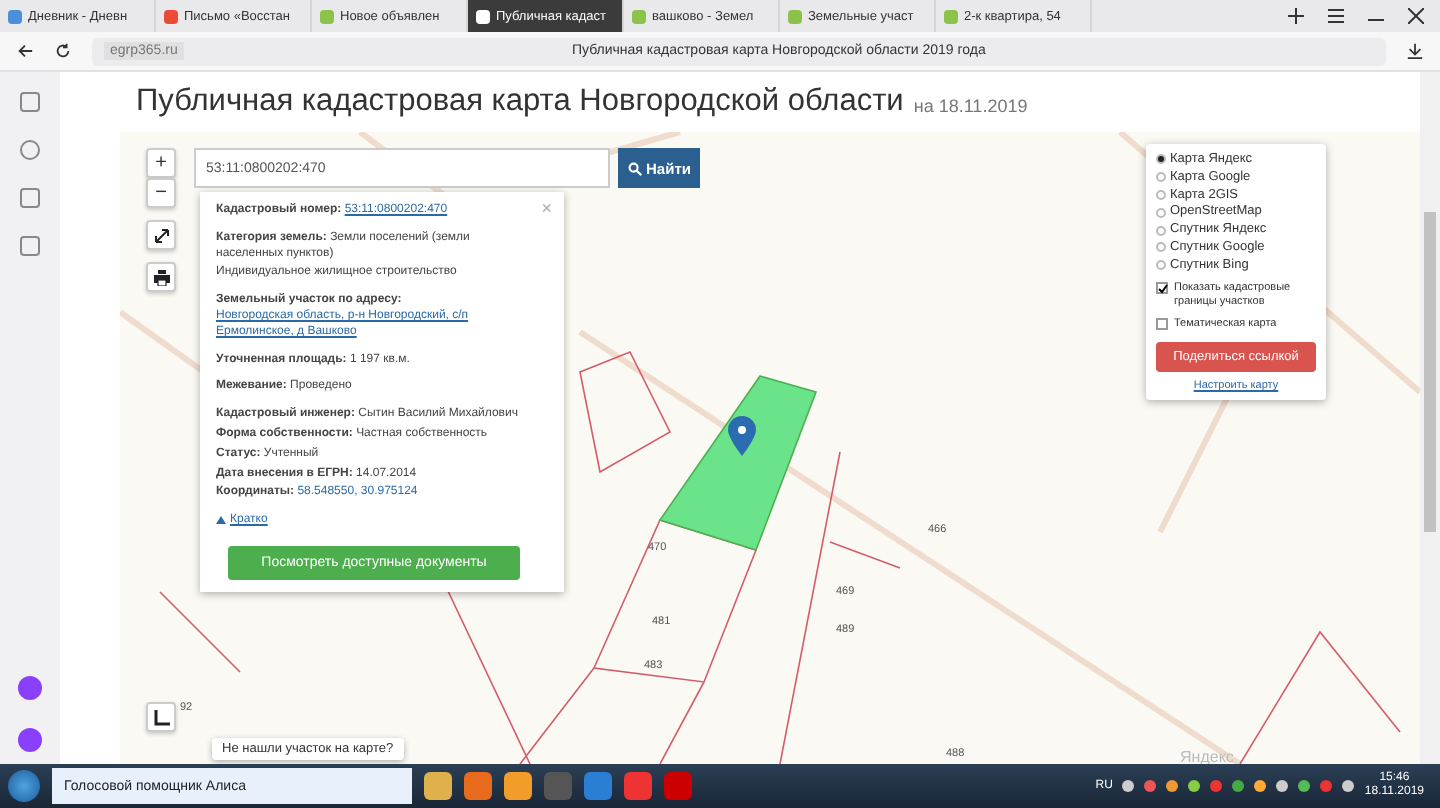  Describe the element at coordinates (520, 102) in the screenshot. I see `page-heading: Публичная кадастровая карта Новгородской области` at that location.